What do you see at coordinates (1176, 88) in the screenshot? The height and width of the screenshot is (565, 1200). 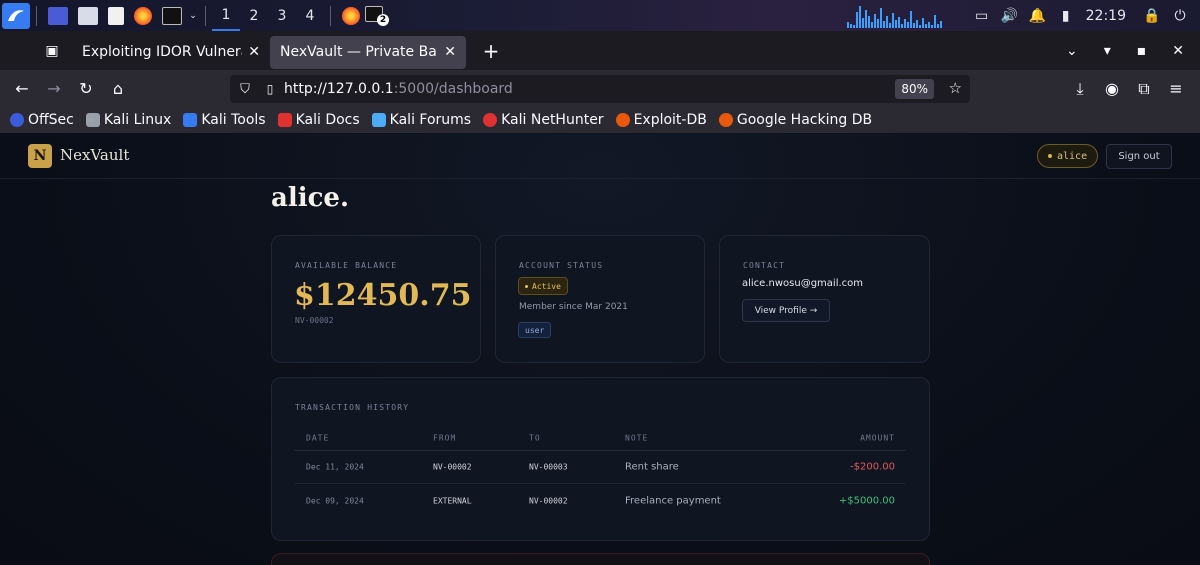 I see `menu-icon: ≡` at bounding box center [1176, 88].